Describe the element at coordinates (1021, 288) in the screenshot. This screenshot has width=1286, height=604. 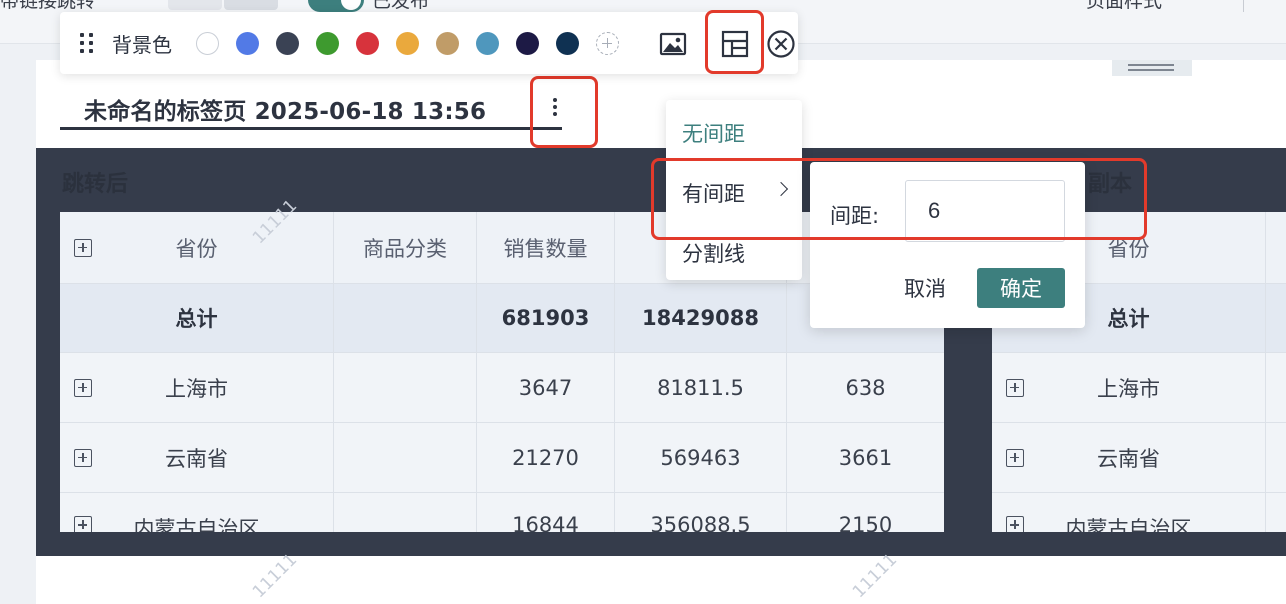
I see `confirm-button: 确定` at that location.